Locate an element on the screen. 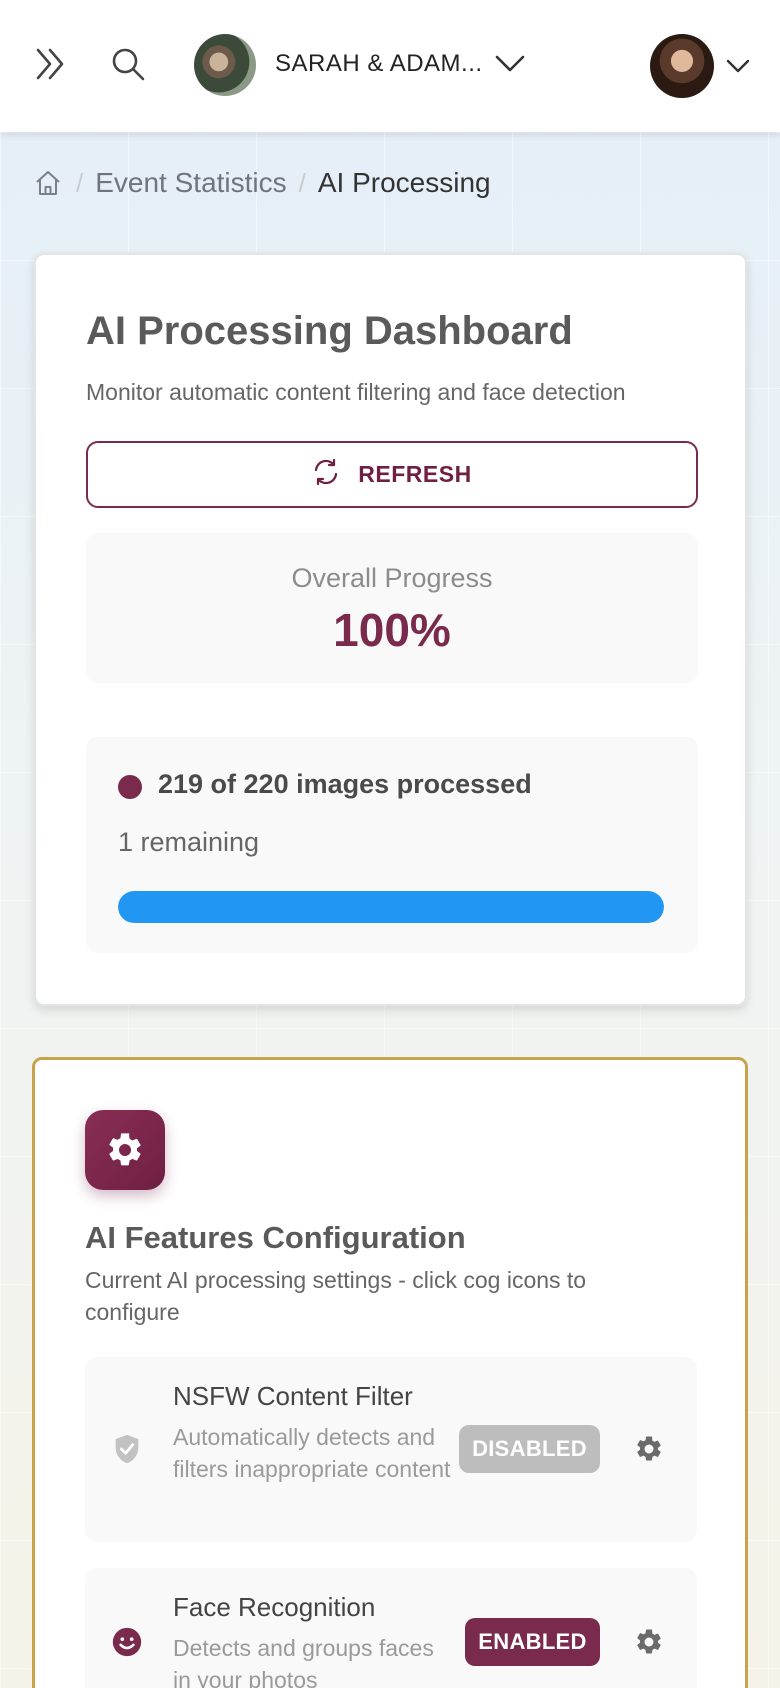 The height and width of the screenshot is (1688, 780). refresh-button: REFRESH is located at coordinates (392, 474).